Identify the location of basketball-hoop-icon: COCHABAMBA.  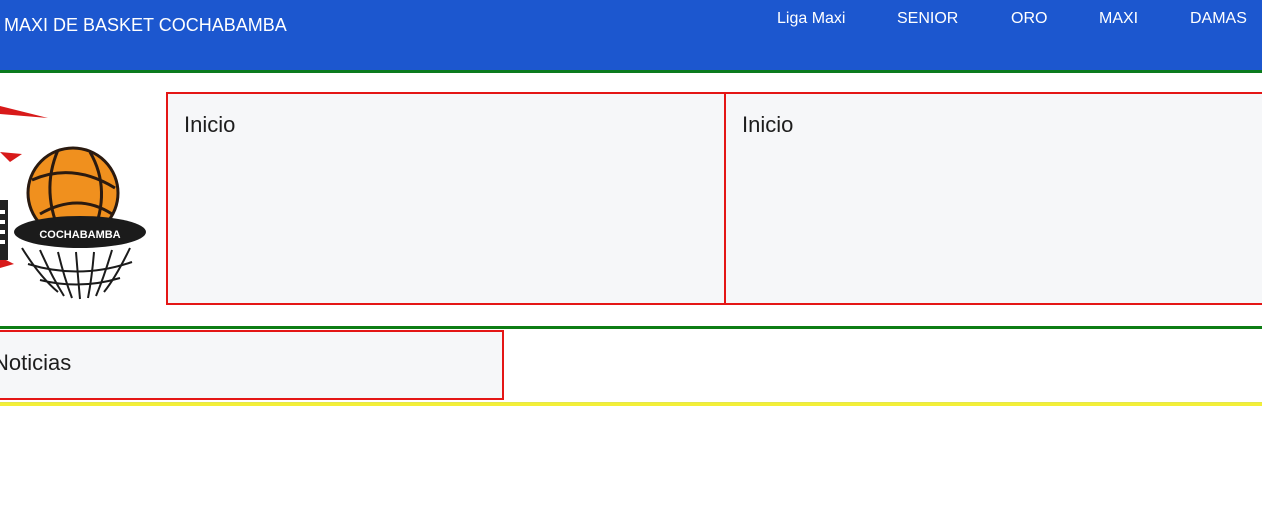
(73, 203).